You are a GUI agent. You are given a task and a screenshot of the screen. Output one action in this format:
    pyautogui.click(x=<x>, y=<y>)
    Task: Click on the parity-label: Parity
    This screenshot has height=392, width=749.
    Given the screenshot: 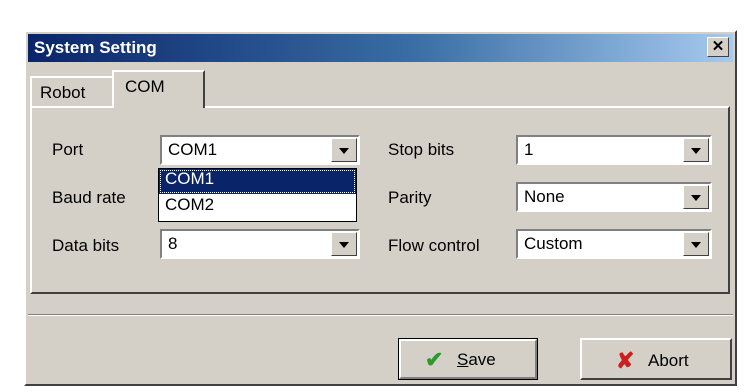 What is the action you would take?
    pyautogui.click(x=410, y=197)
    